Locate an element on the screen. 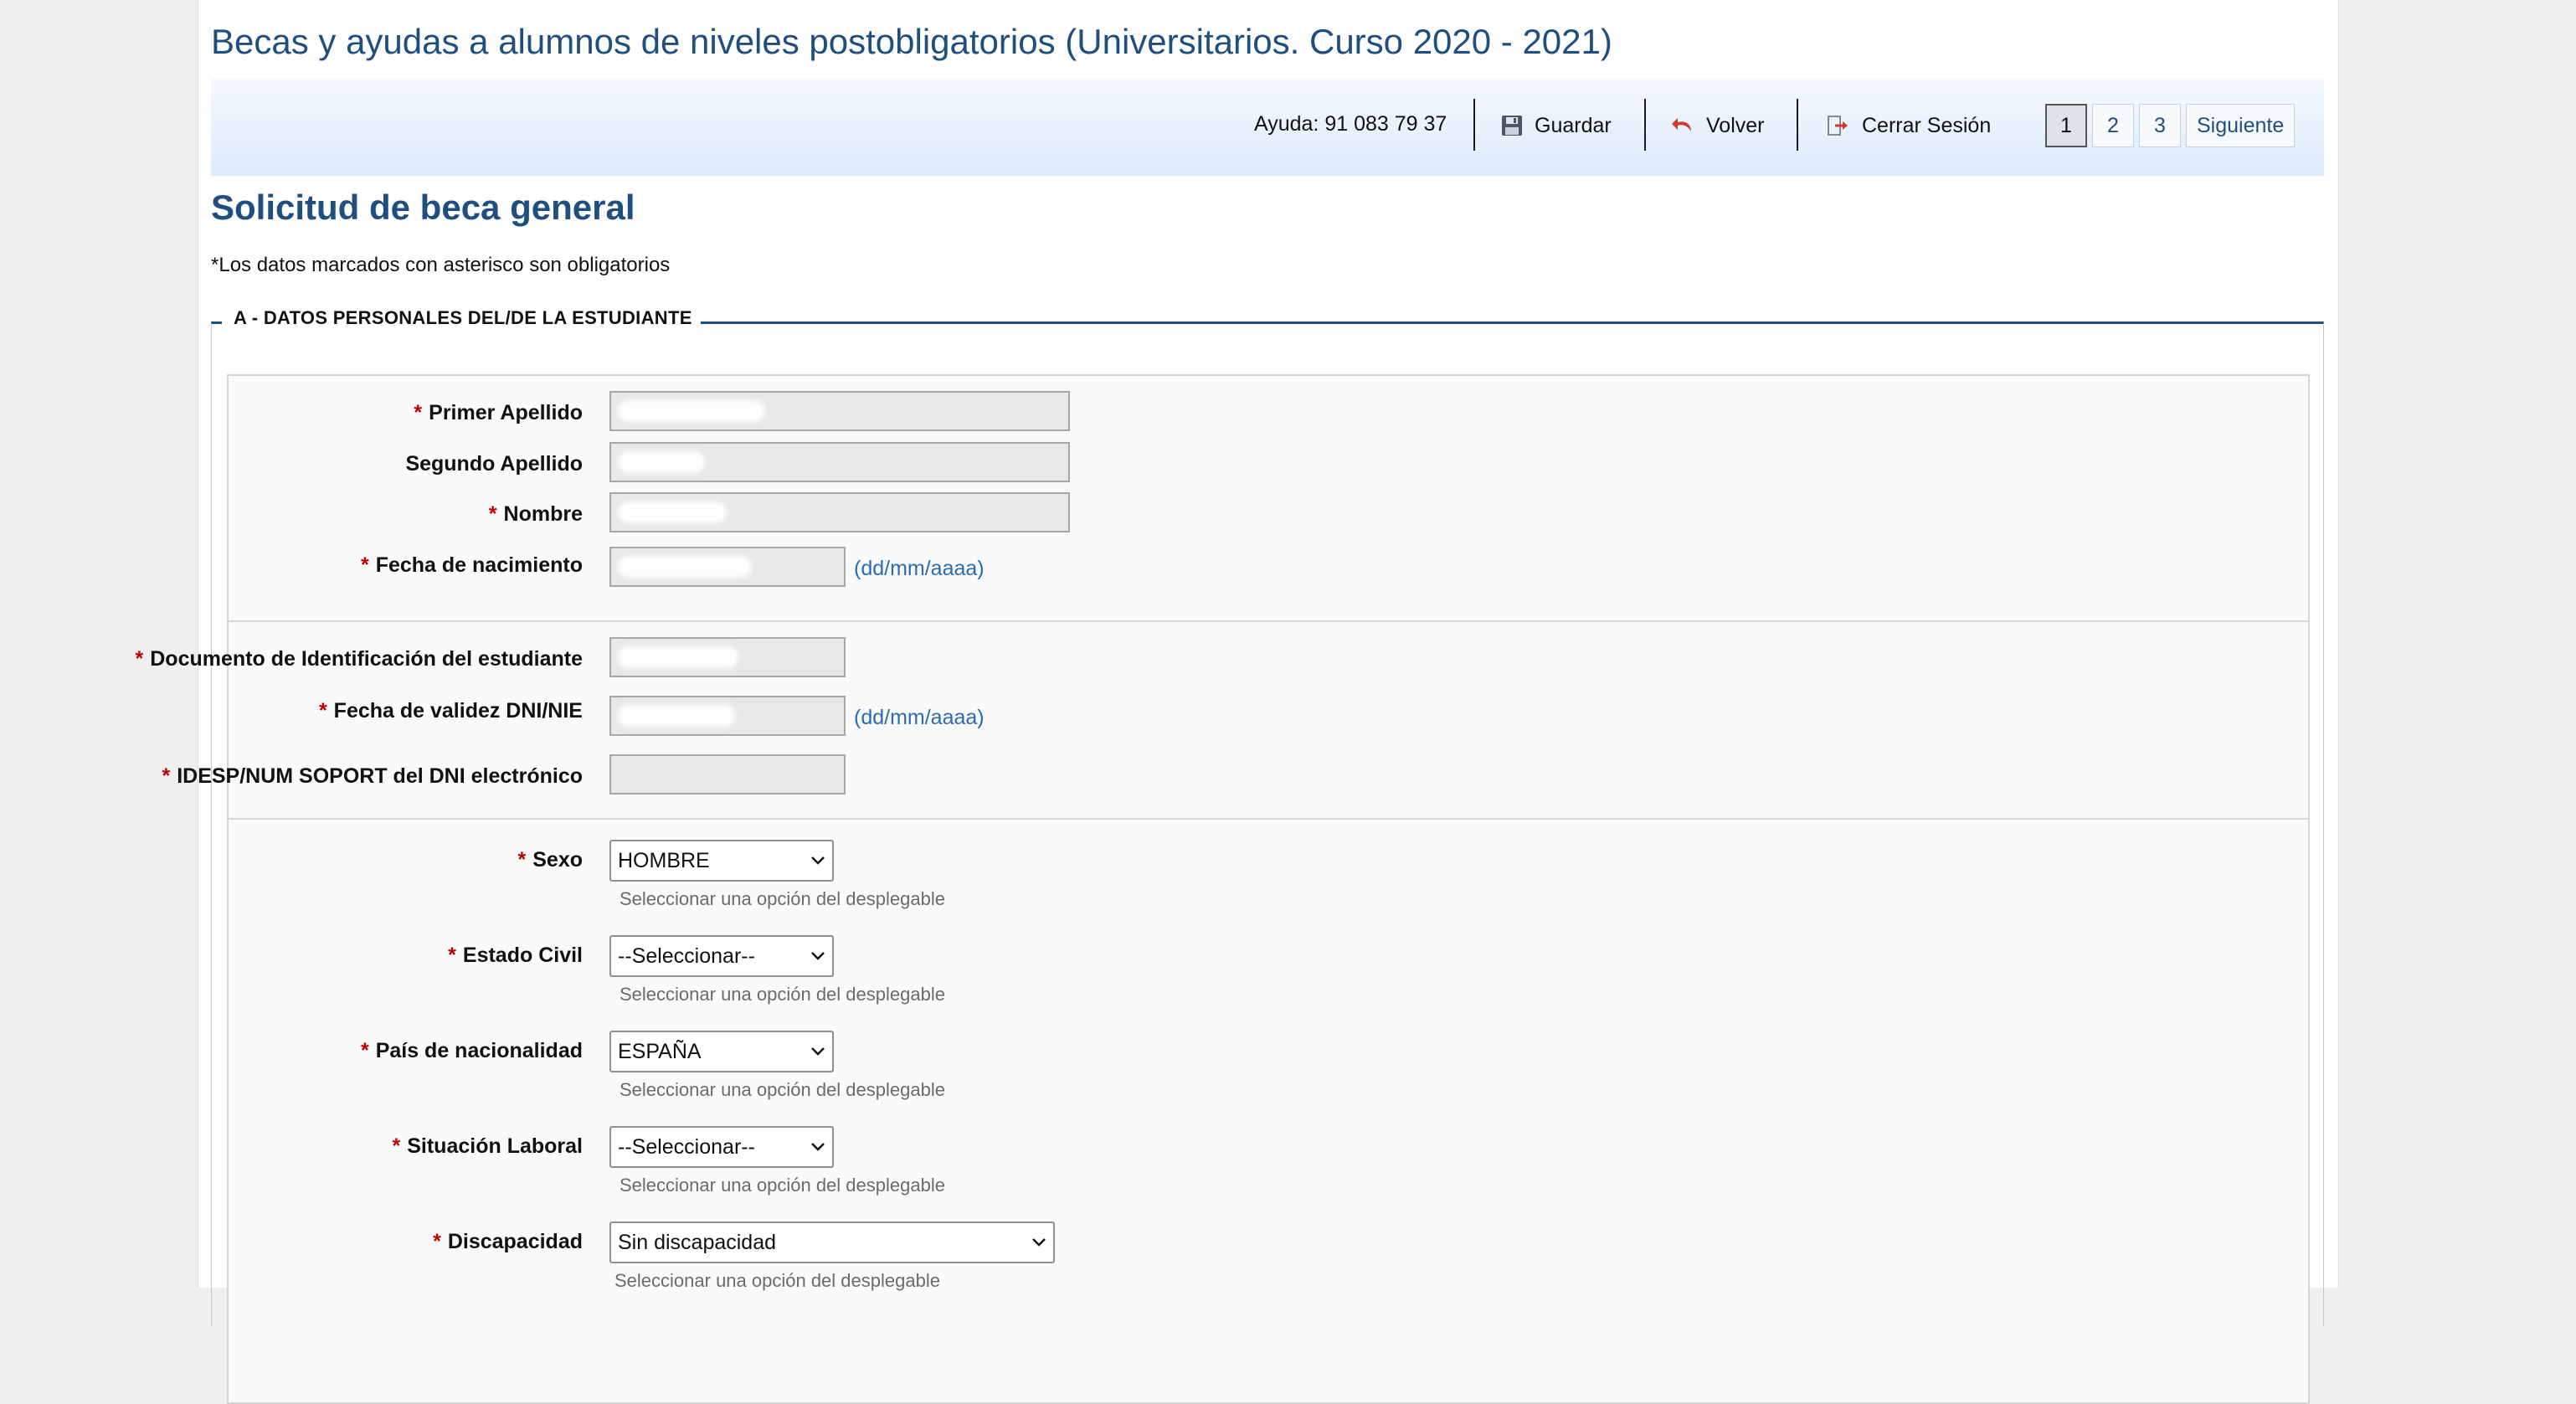 This screenshot has width=2576, height=1404. page-button-2: 2 is located at coordinates (2113, 125).